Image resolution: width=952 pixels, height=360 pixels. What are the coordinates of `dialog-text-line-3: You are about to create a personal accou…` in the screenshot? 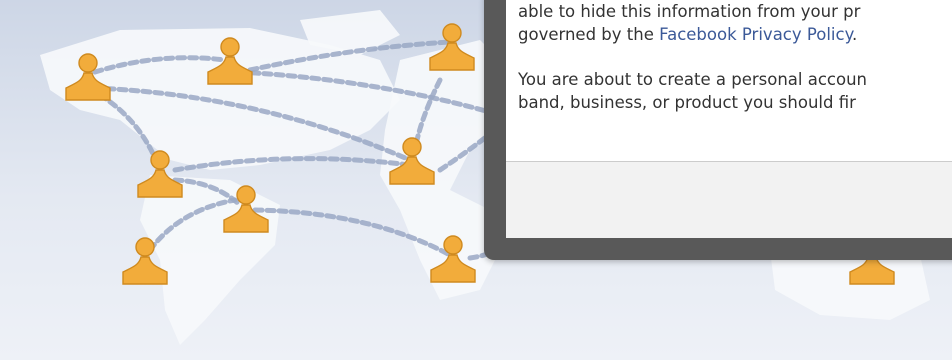 It's located at (693, 79).